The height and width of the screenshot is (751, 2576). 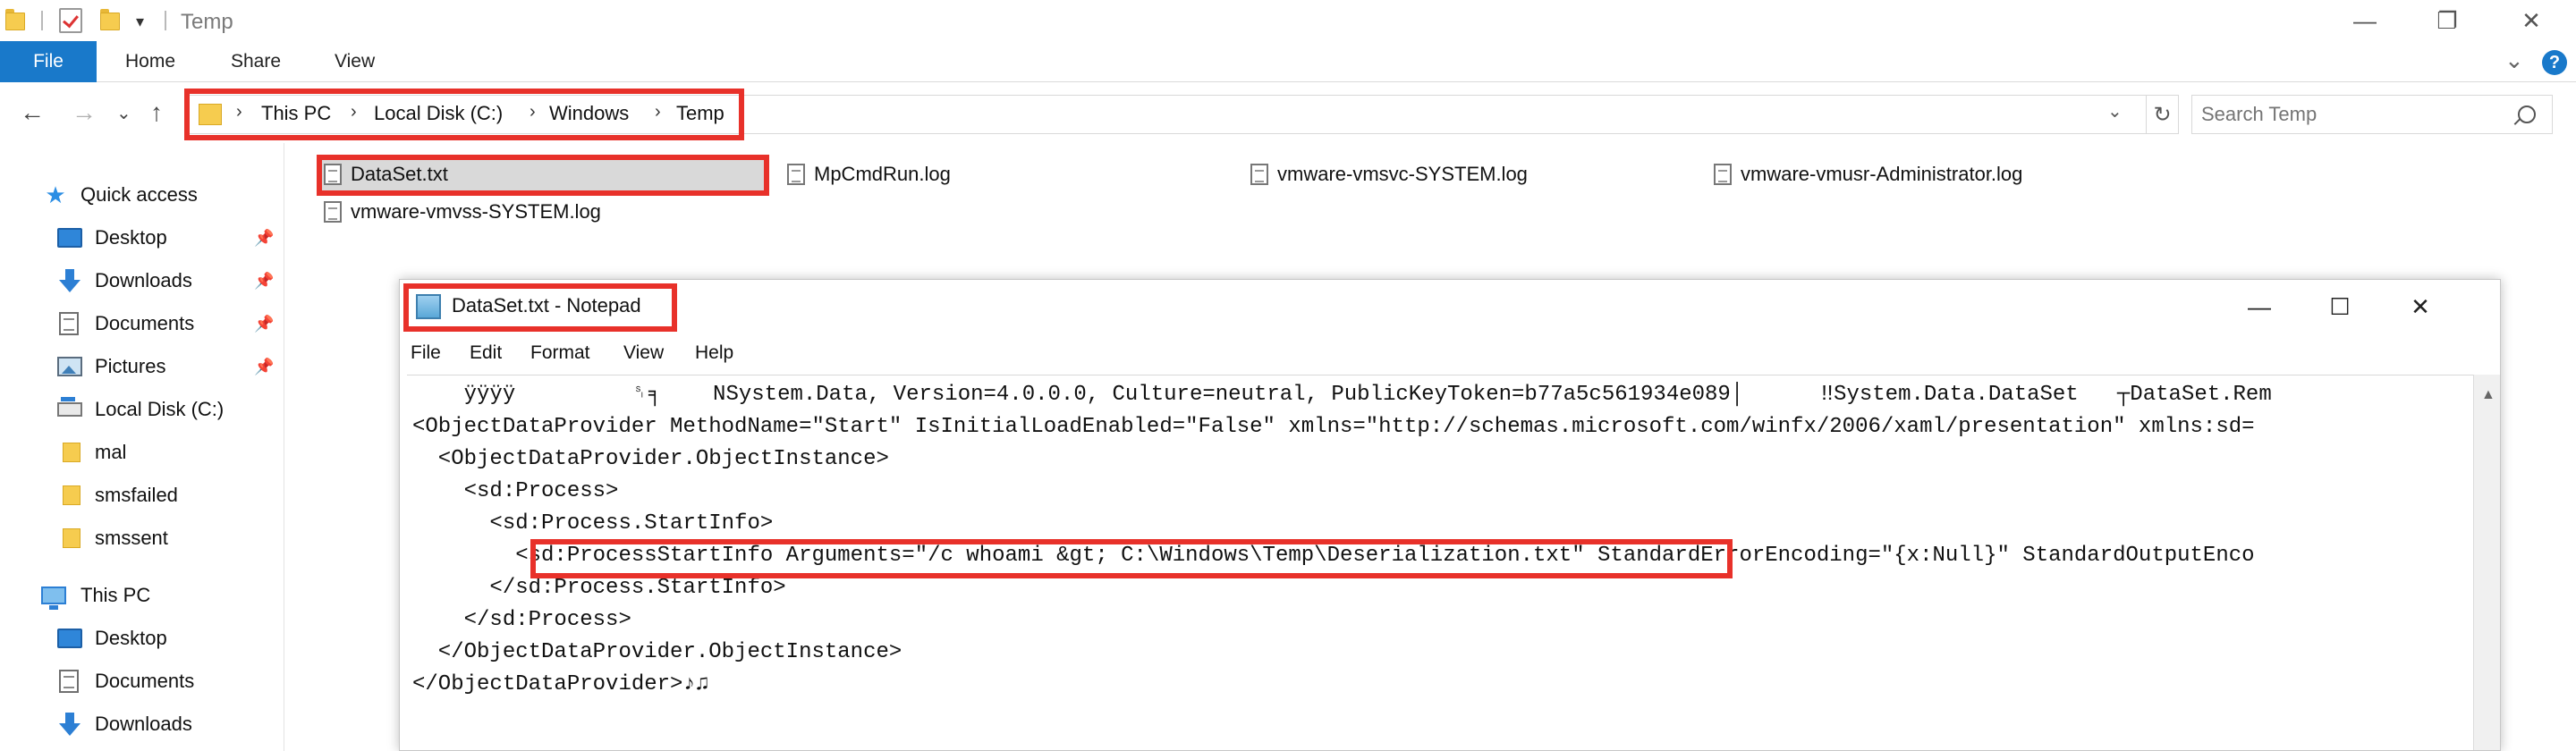 What do you see at coordinates (156, 112) in the screenshot?
I see `up-arrow-icon: ↑` at bounding box center [156, 112].